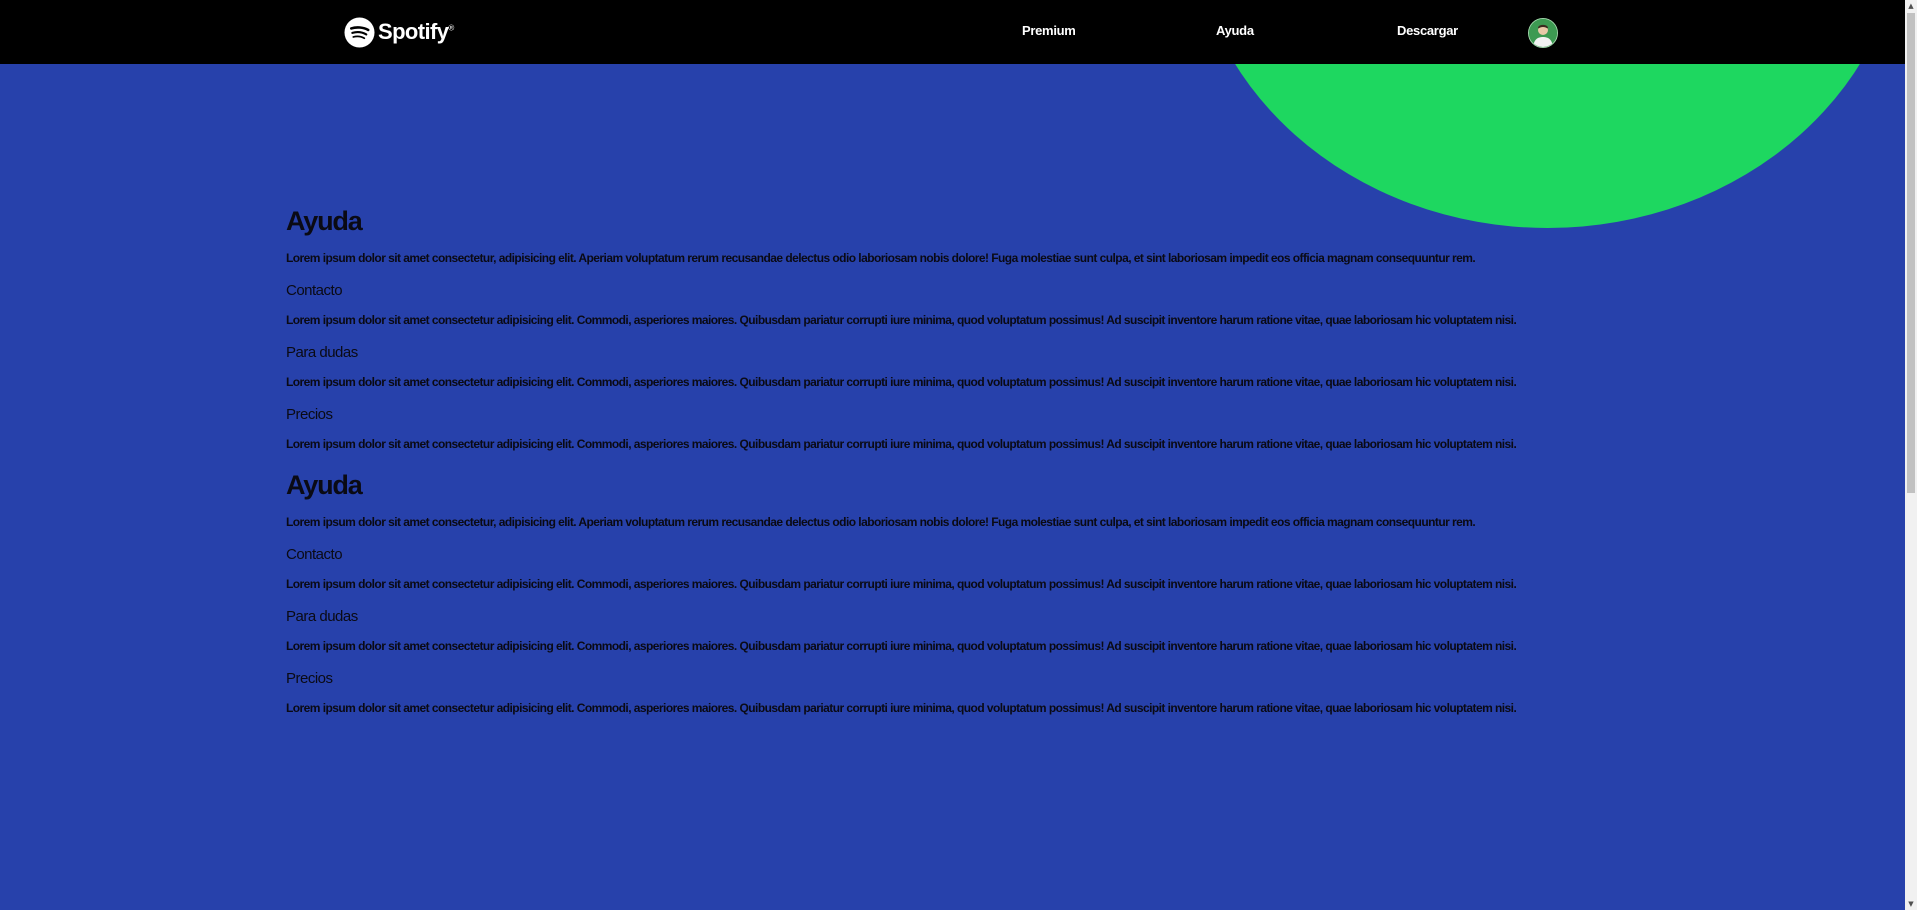 The height and width of the screenshot is (910, 1917). What do you see at coordinates (1427, 30) in the screenshot?
I see `nav-link-descargar: Descargar` at bounding box center [1427, 30].